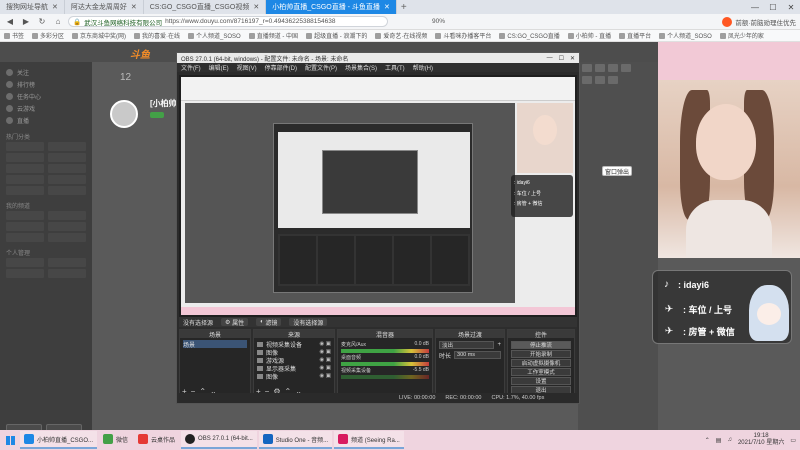 This screenshot has width=800, height=450. Describe the element at coordinates (46, 72) in the screenshot. I see `sidebar-item-follow: 关注` at that location.